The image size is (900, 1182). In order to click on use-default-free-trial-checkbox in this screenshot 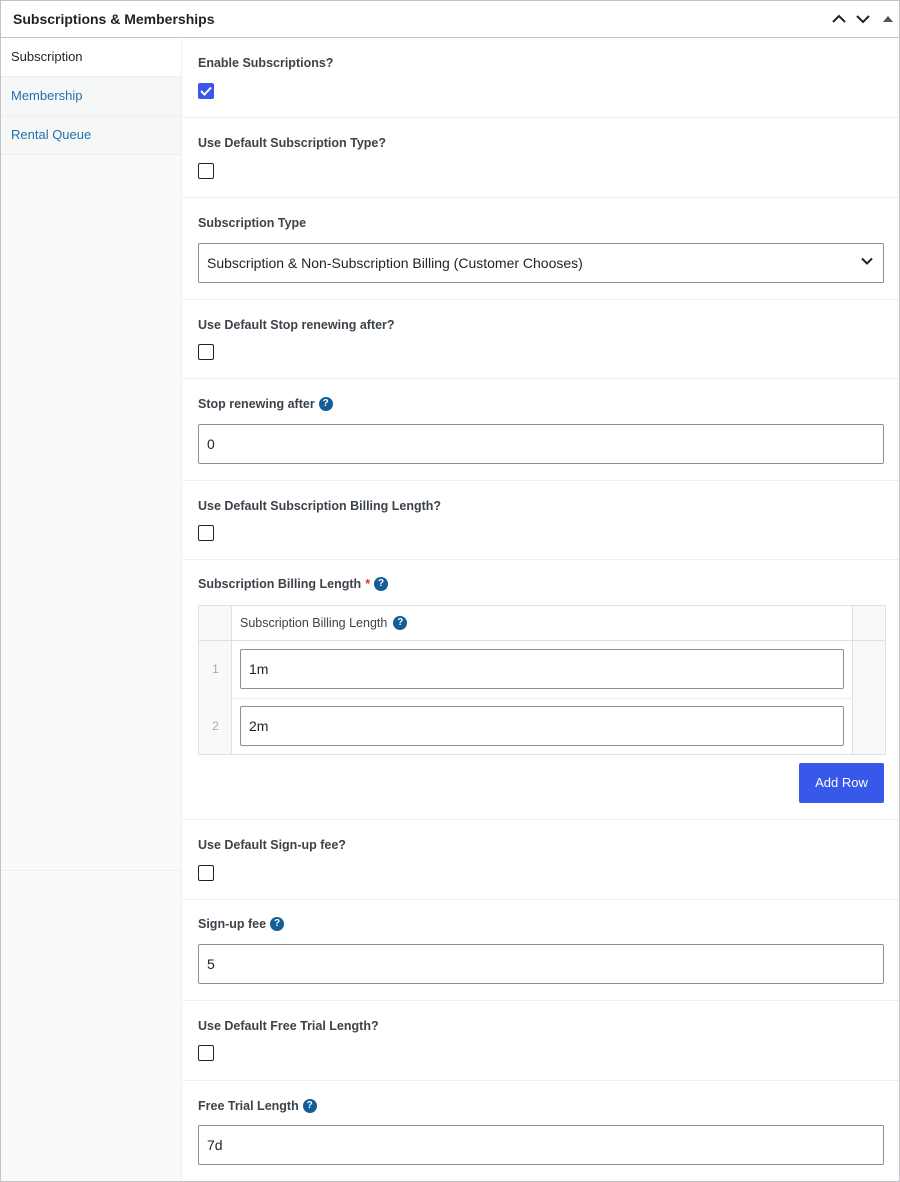, I will do `click(206, 1053)`.